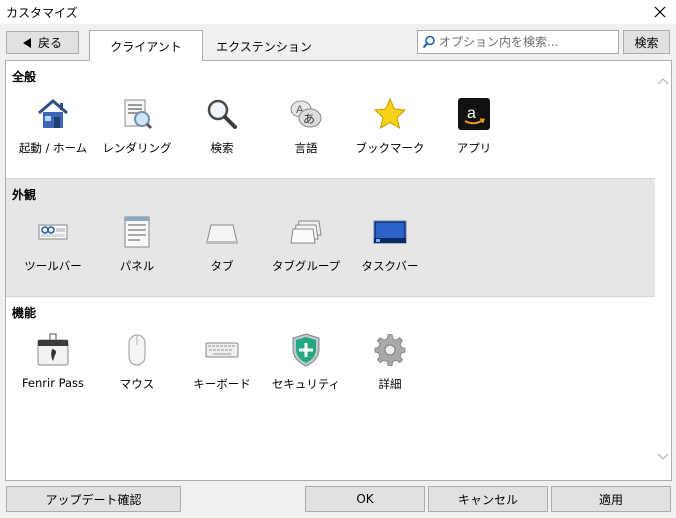  Describe the element at coordinates (222, 350) in the screenshot. I see `keyboard-icon` at that location.